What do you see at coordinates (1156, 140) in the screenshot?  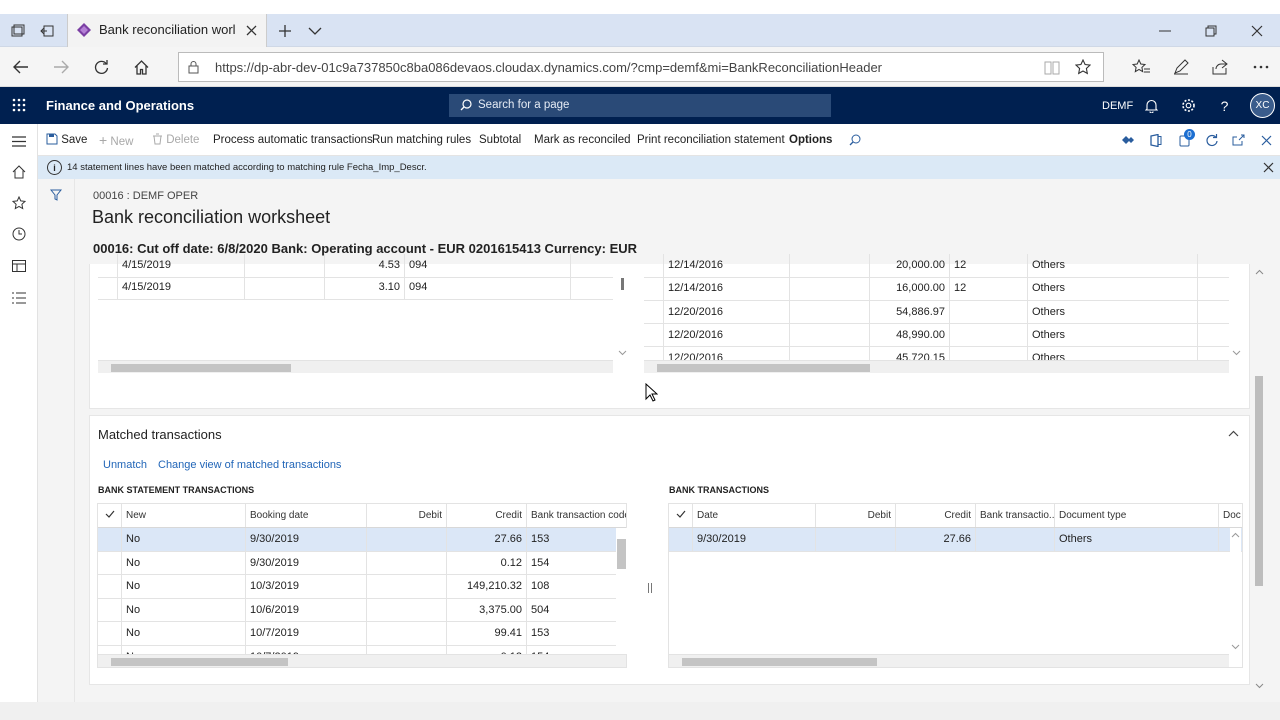 I see `office-icon` at bounding box center [1156, 140].